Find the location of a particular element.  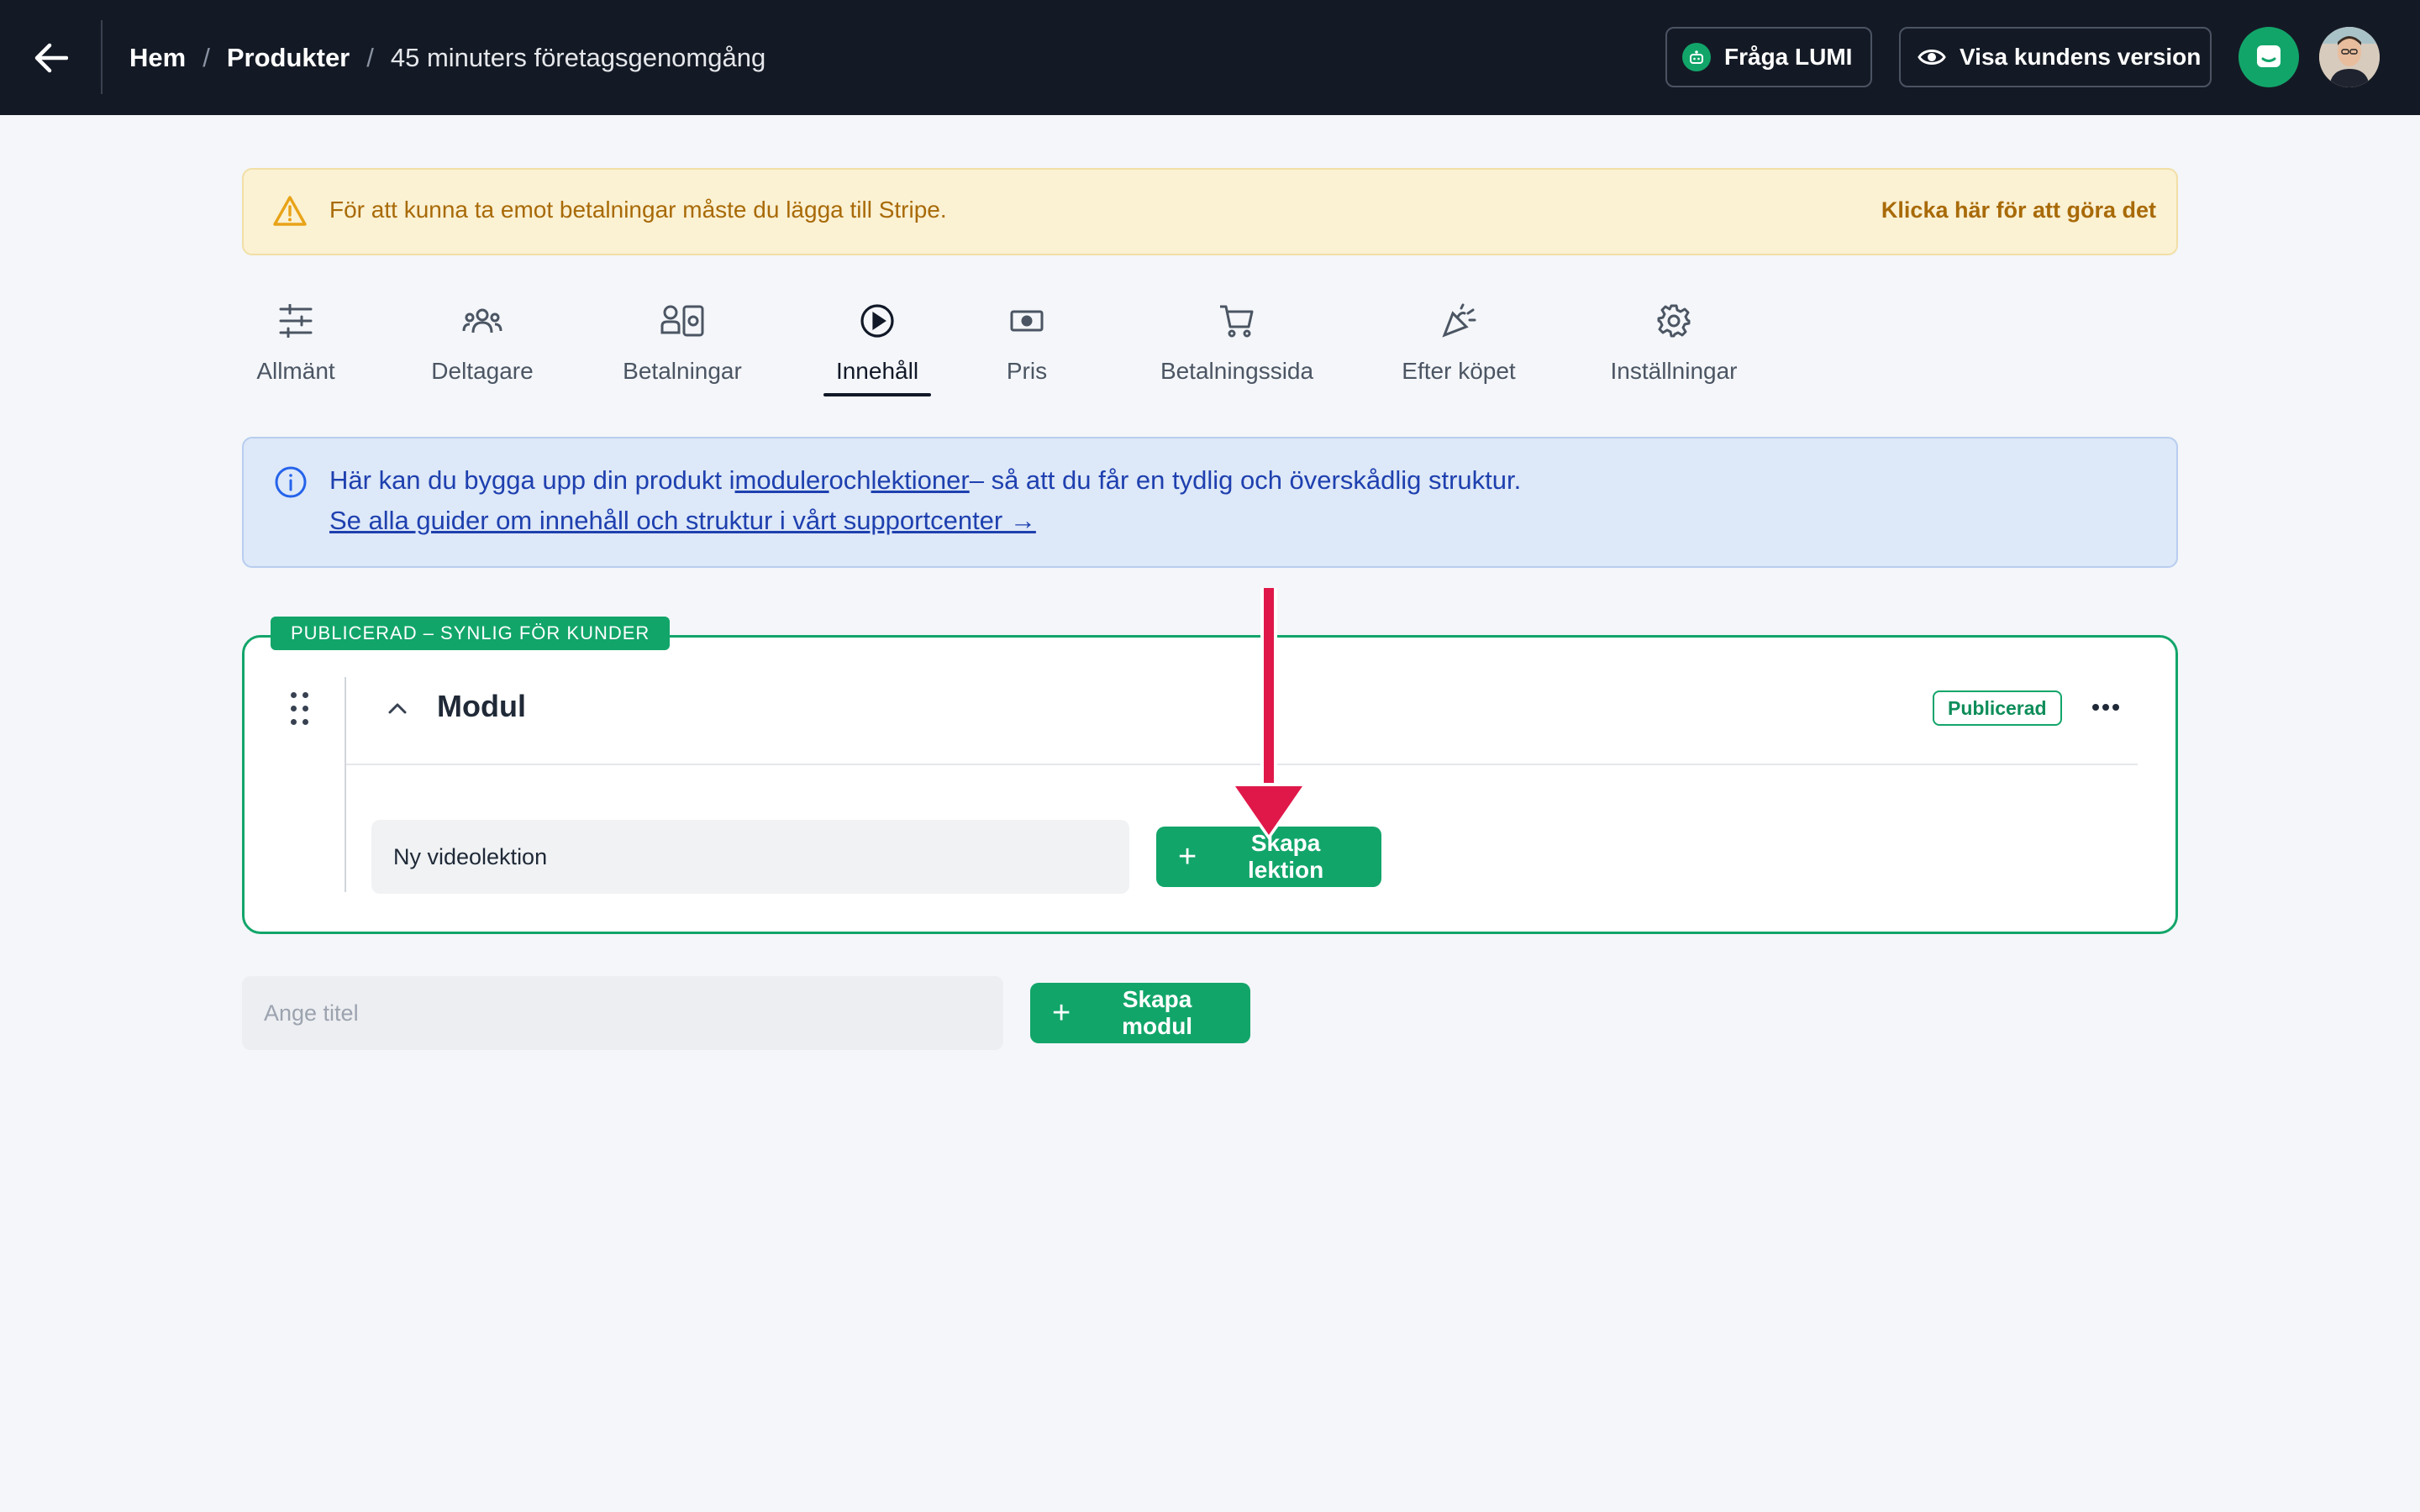

arrow-left-icon is located at coordinates (51, 58).